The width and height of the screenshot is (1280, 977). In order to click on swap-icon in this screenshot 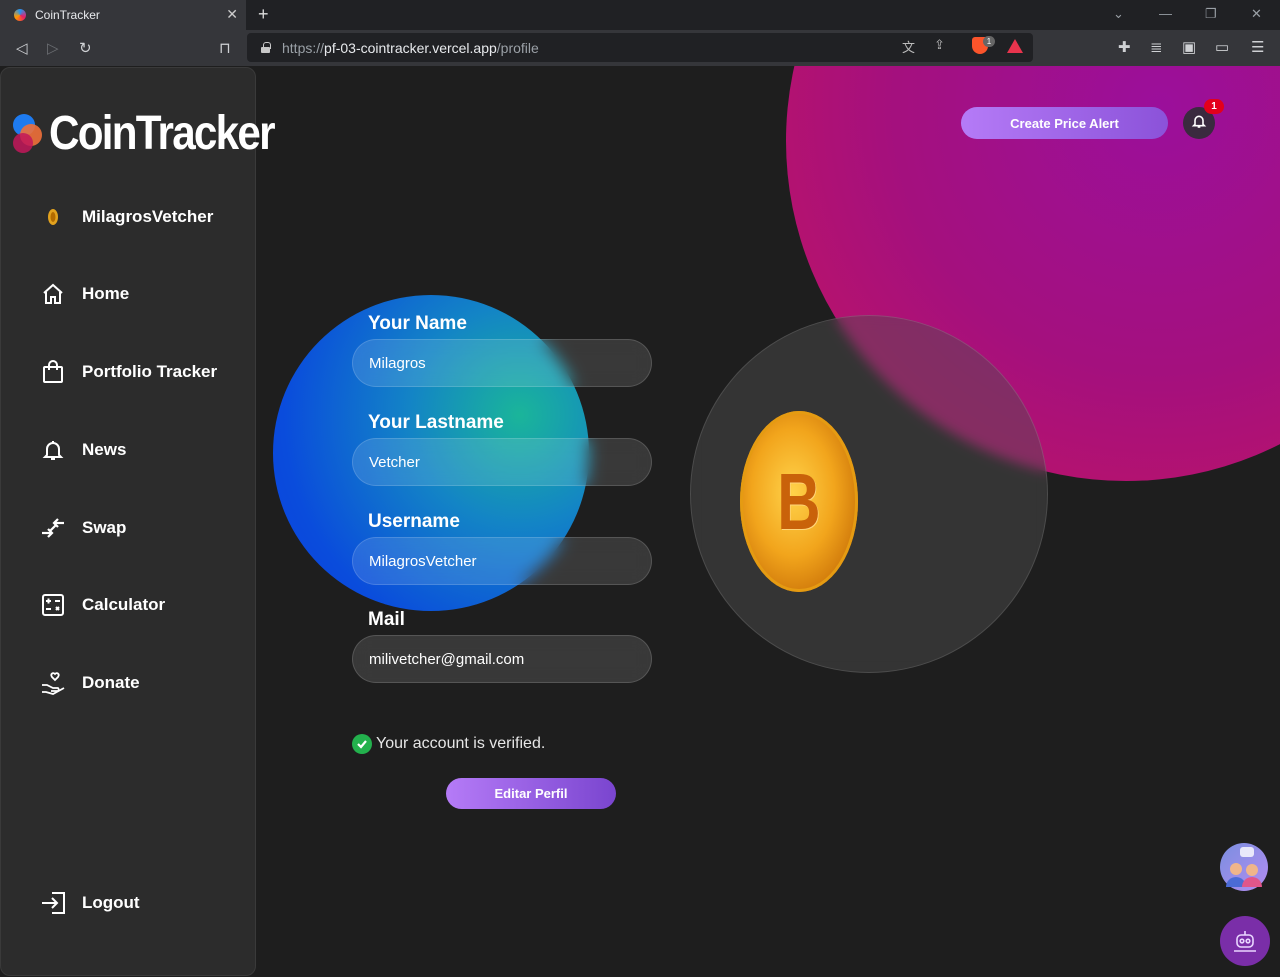, I will do `click(53, 528)`.